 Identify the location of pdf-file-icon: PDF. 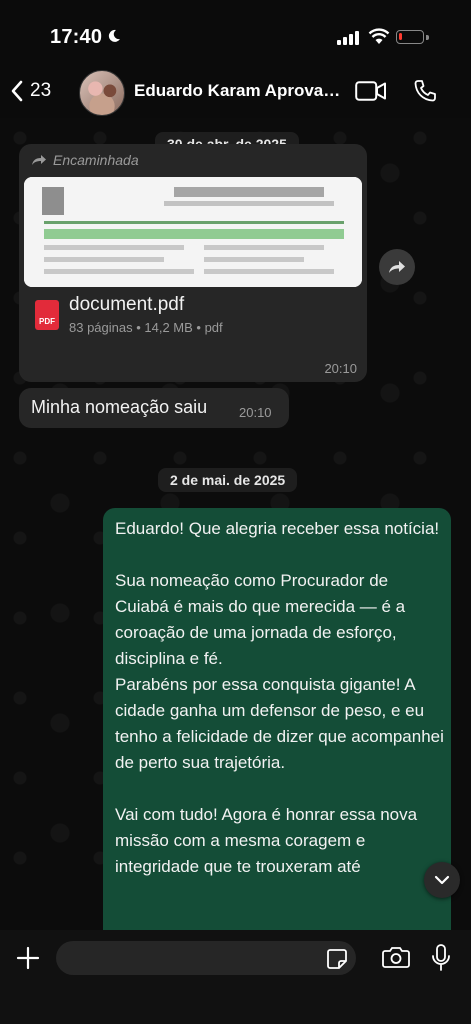
(47, 315).